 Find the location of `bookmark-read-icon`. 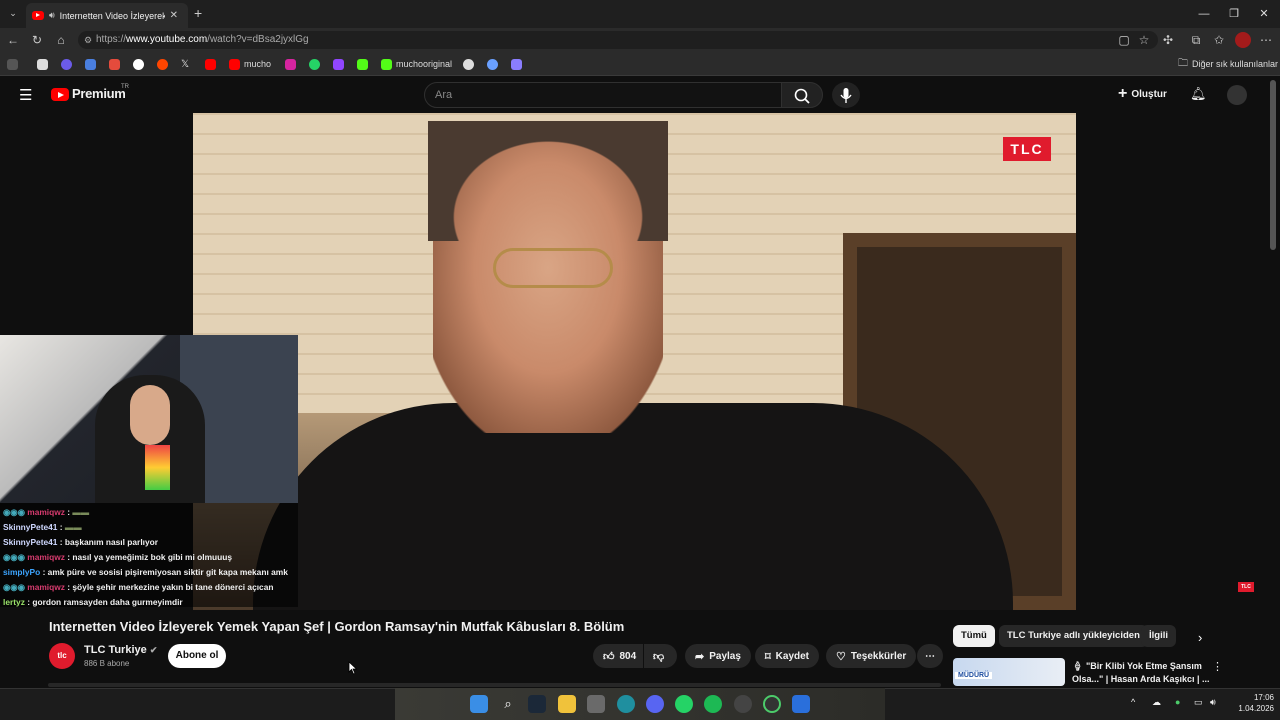

bookmark-read-icon is located at coordinates (12, 64).